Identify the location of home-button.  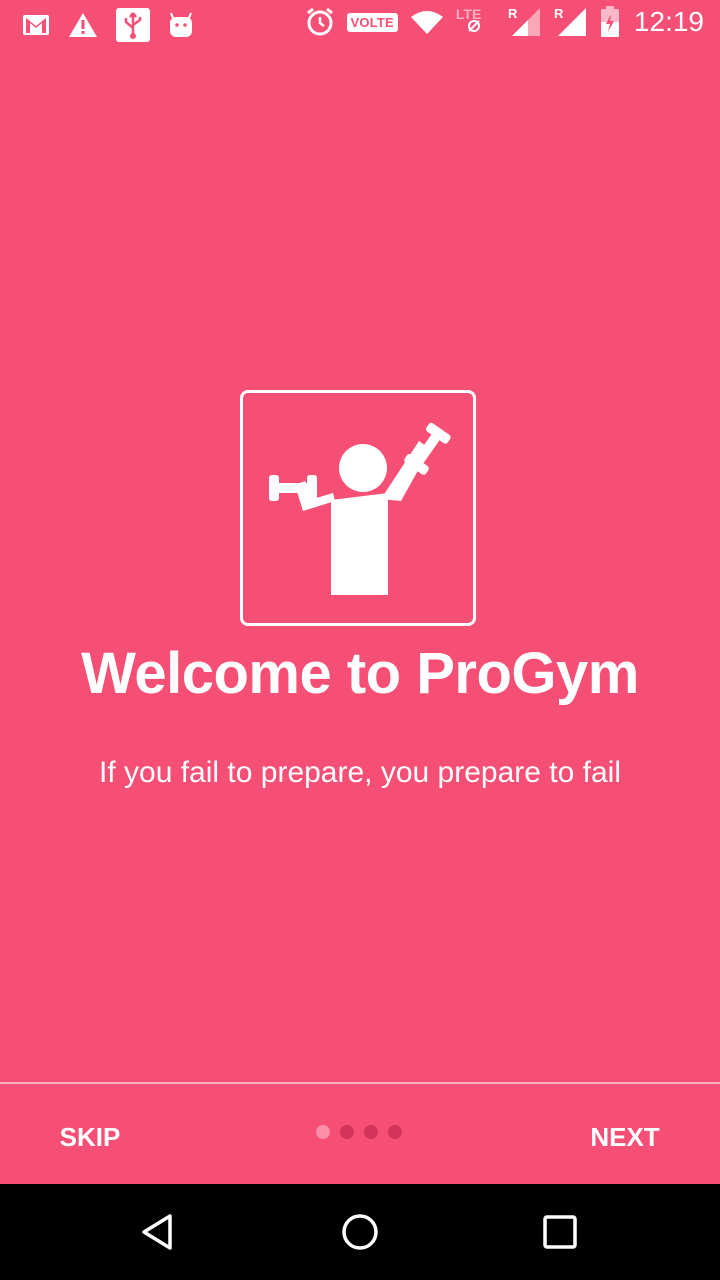
(360, 1232).